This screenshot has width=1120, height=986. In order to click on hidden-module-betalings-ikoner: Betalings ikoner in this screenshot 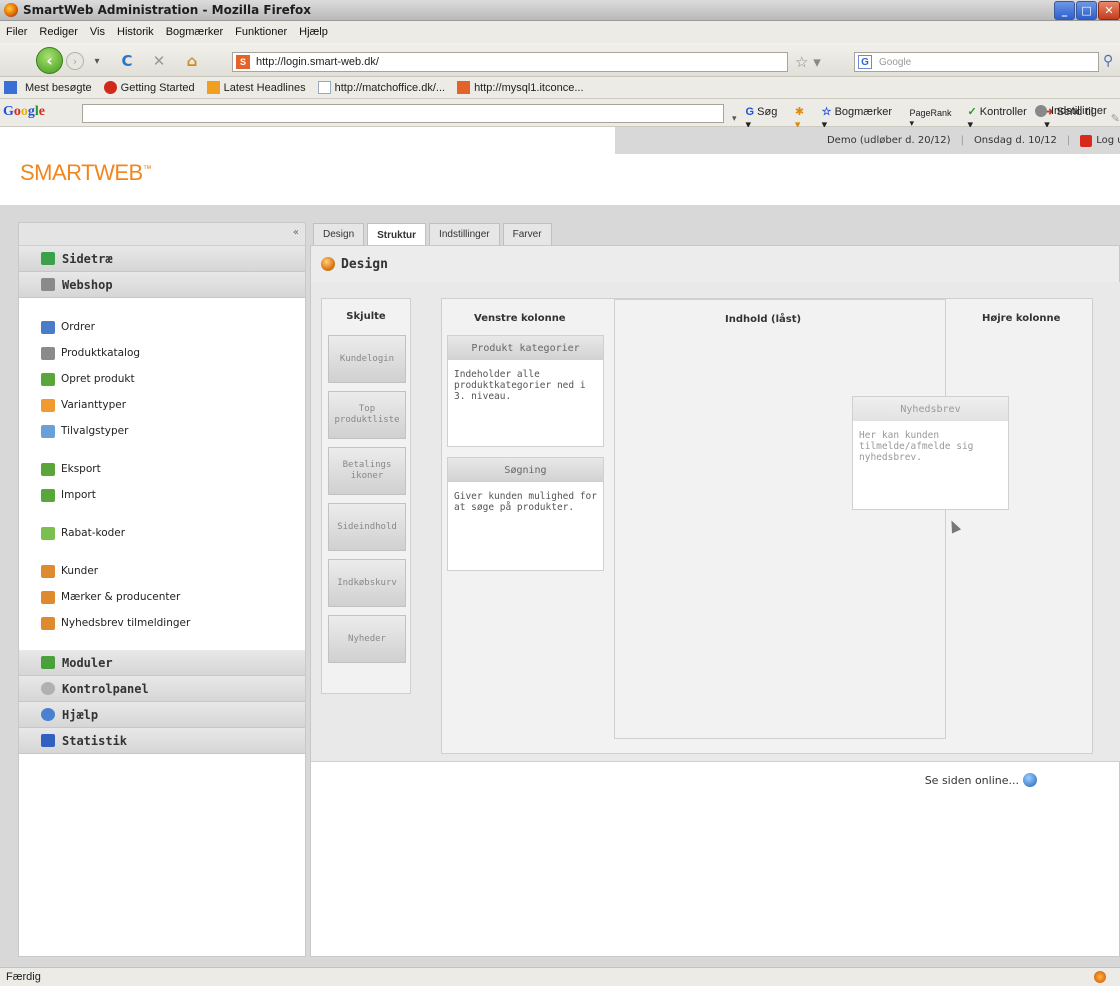, I will do `click(367, 471)`.